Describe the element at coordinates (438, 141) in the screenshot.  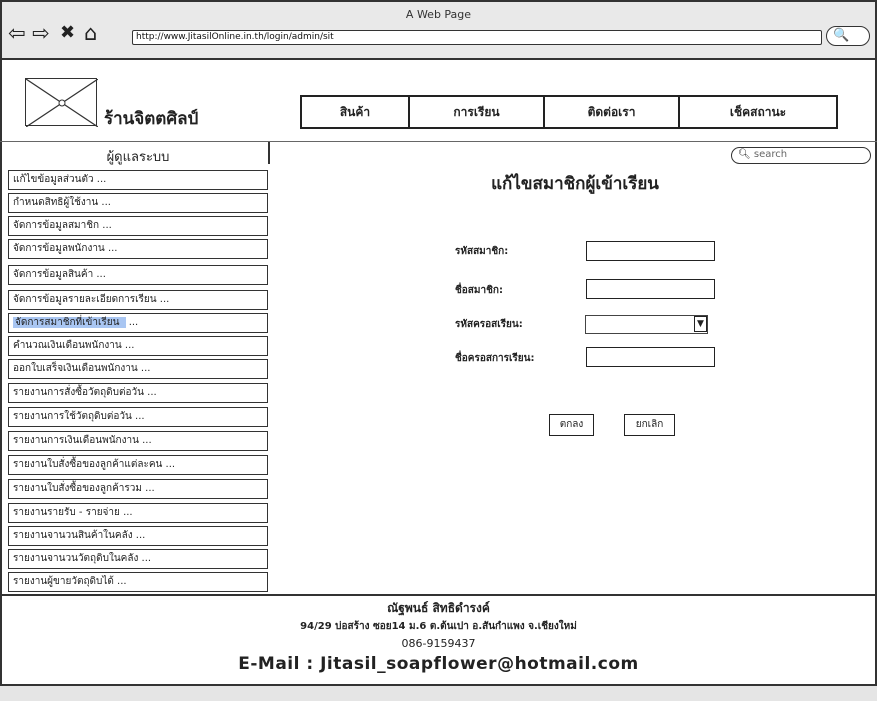
I see `header-divider` at that location.